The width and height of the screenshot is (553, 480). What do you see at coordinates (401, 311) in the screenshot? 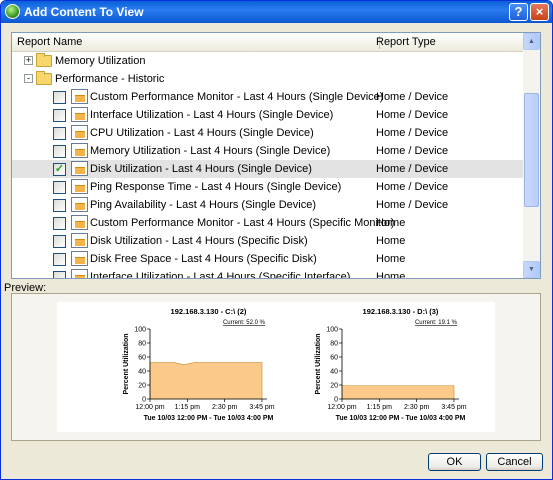
I see `chart-title: 192.168.3.130 - D:\ (3)` at bounding box center [401, 311].